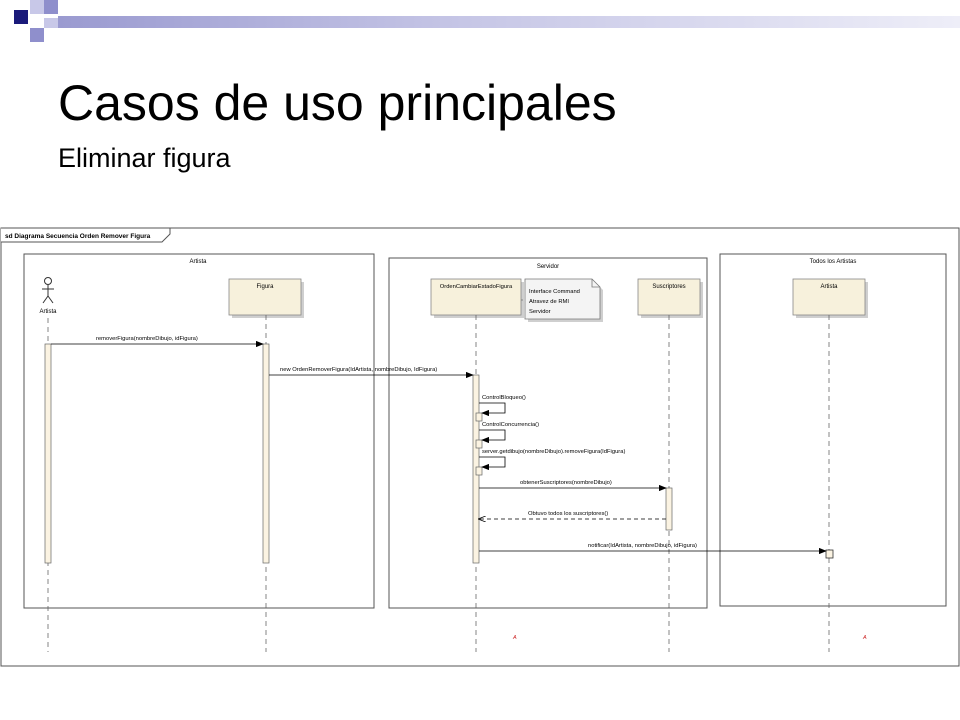 The width and height of the screenshot is (960, 720). Describe the element at coordinates (540, 312) in the screenshot. I see `note-line-3: Servidor` at that location.